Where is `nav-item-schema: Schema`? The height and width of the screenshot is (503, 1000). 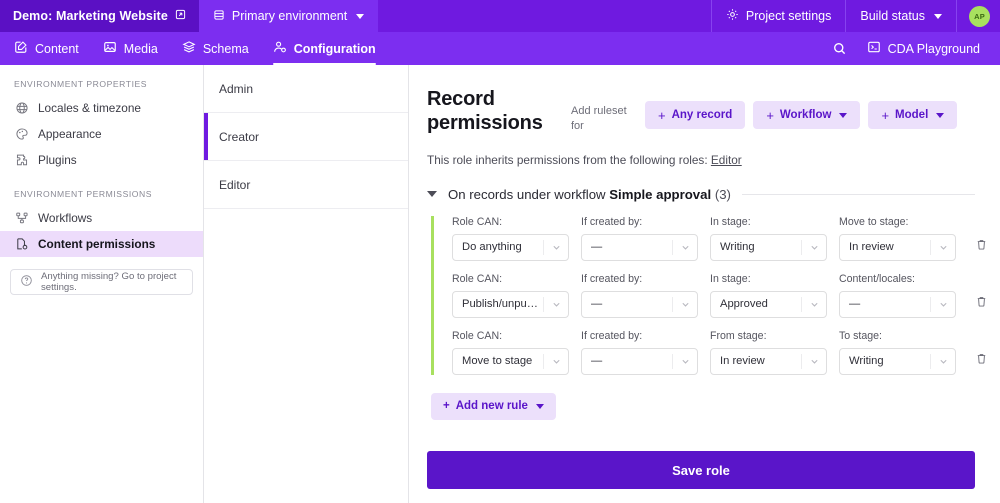 nav-item-schema: Schema is located at coordinates (215, 48).